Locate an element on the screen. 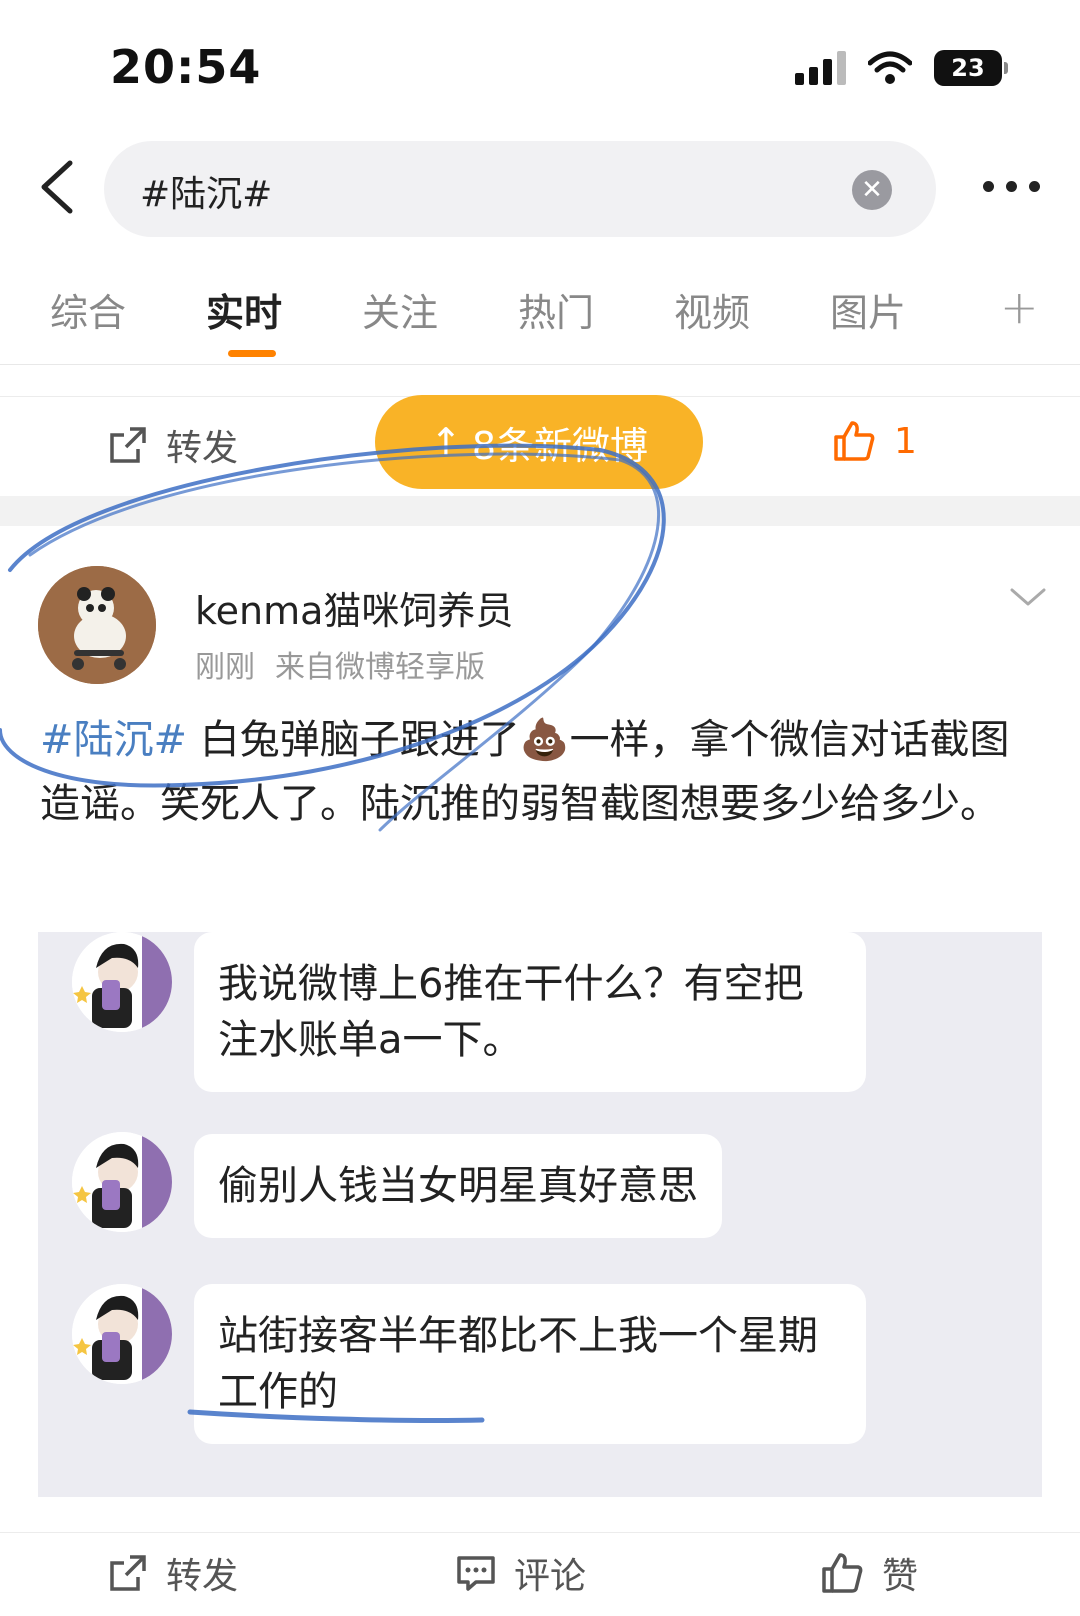  like-button: 1 is located at coordinates (874, 441).